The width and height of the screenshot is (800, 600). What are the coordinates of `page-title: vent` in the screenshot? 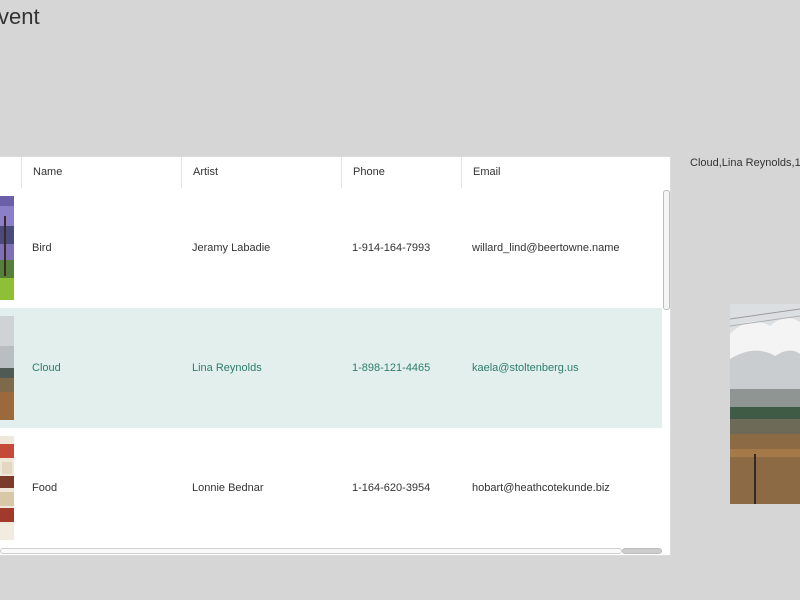 It's located at (20, 16).